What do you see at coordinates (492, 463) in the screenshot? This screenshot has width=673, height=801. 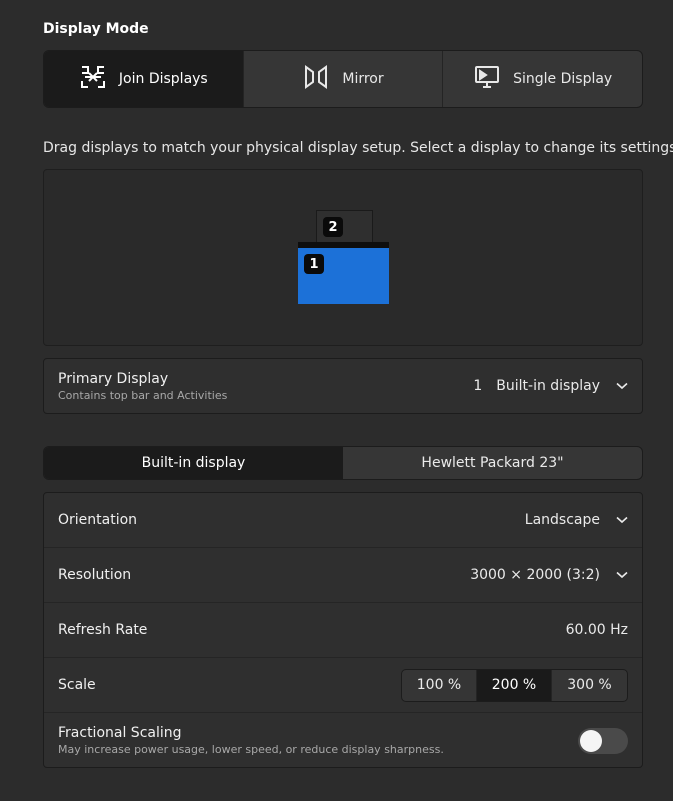 I see `tab-hewlett-packard: Hewlett Packard 23"` at bounding box center [492, 463].